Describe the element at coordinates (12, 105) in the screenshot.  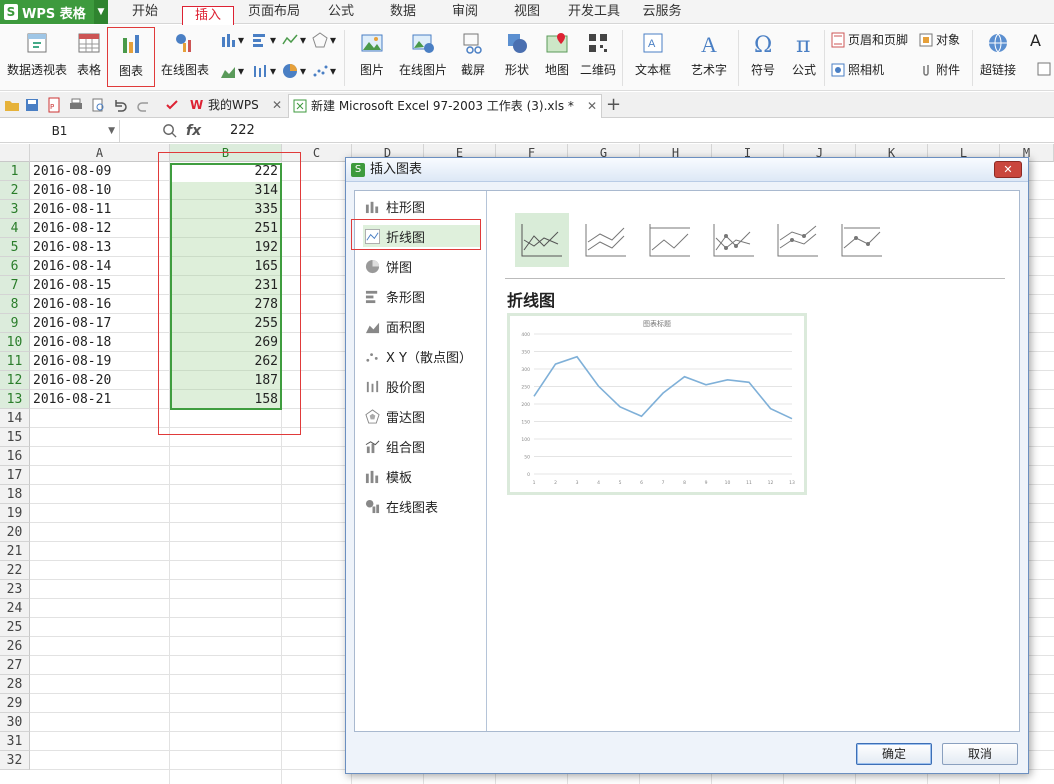
I see `open-folder-icon` at that location.